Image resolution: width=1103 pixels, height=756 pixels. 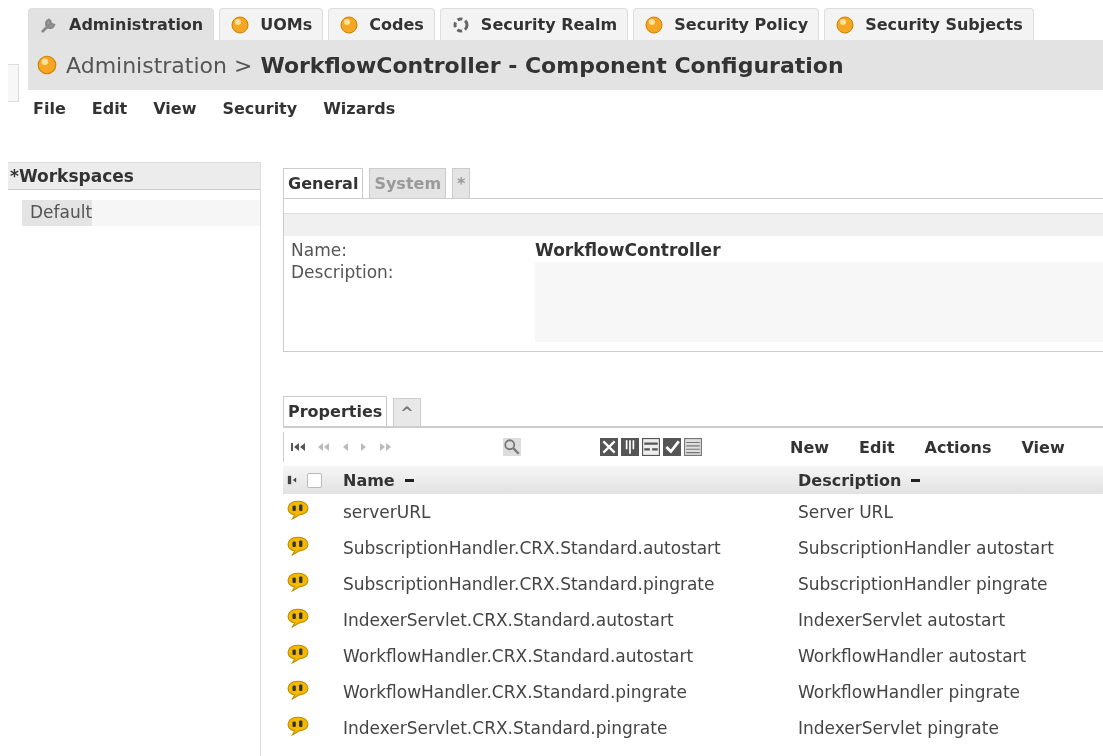 What do you see at coordinates (13, 83) in the screenshot?
I see `collapse-handle` at bounding box center [13, 83].